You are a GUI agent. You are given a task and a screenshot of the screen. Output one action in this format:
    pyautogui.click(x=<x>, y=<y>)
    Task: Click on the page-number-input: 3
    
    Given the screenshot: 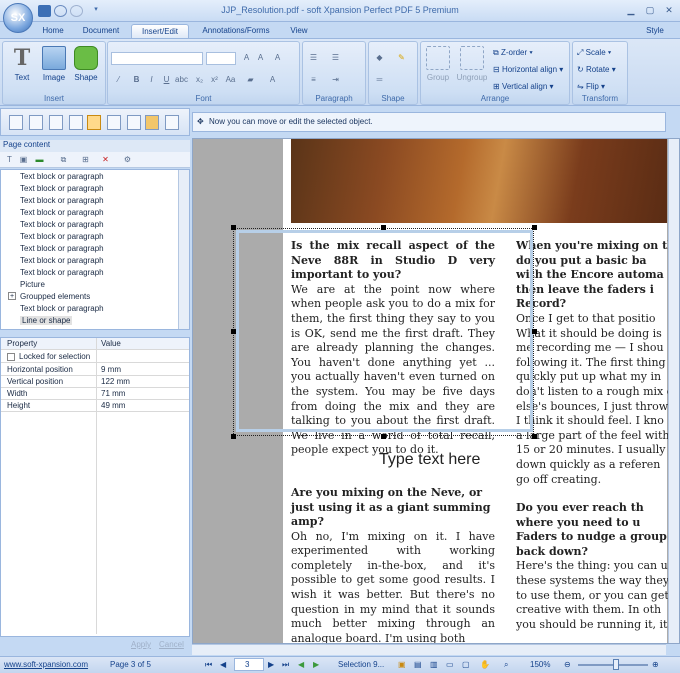 What is the action you would take?
    pyautogui.click(x=249, y=664)
    